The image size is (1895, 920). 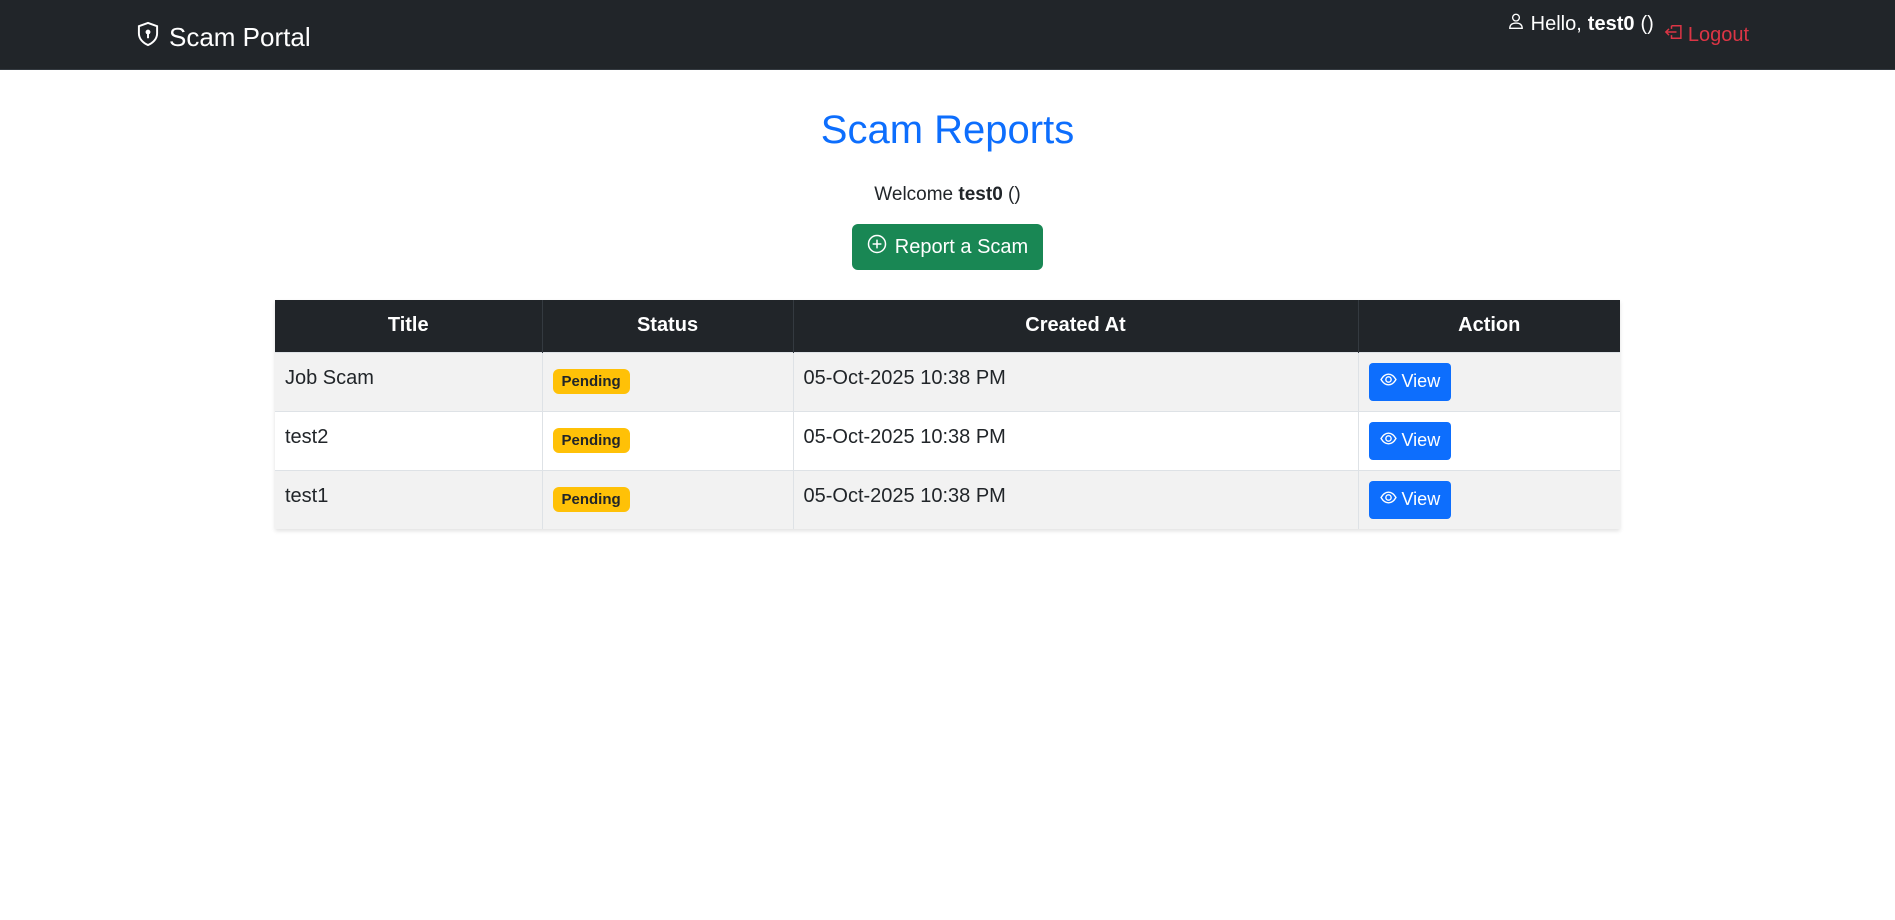 I want to click on logout-label: Logout, so click(x=1718, y=34).